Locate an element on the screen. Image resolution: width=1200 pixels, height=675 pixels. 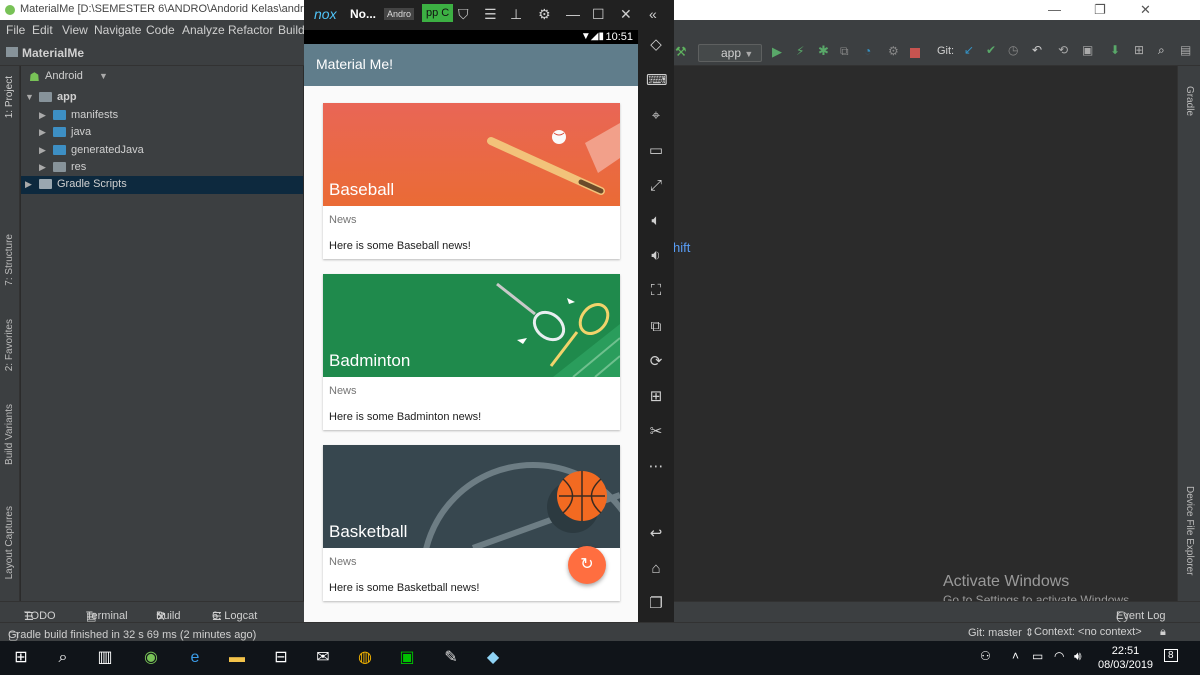
menu-analyze: Analyze is located at coordinates (203, 30).